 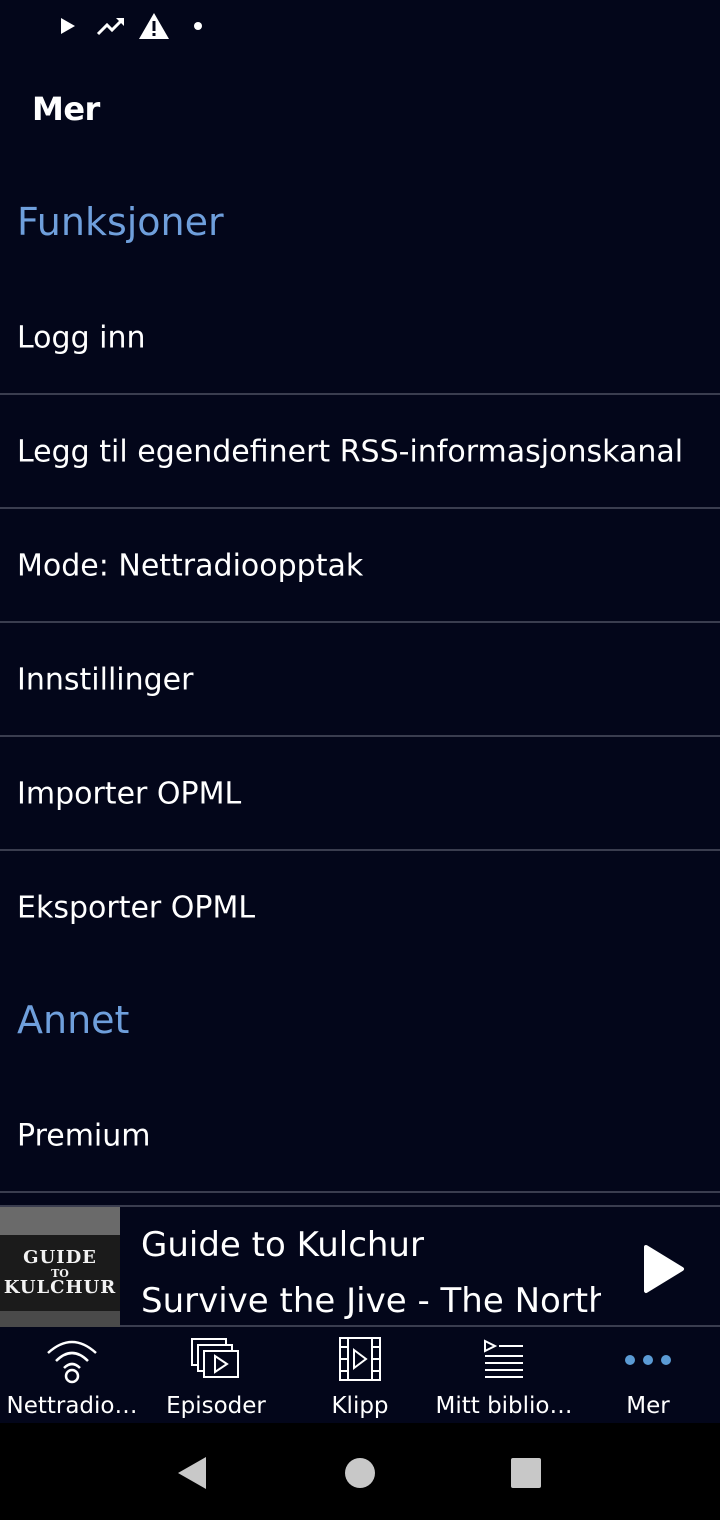 I want to click on menu-item-login: Logg inn, so click(x=360, y=338).